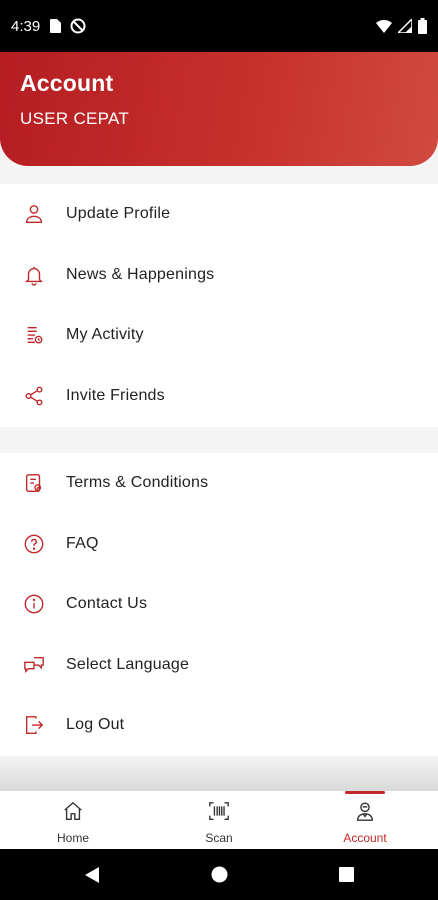 Image resolution: width=438 pixels, height=900 pixels. Describe the element at coordinates (34, 725) in the screenshot. I see `logout-icon` at that location.